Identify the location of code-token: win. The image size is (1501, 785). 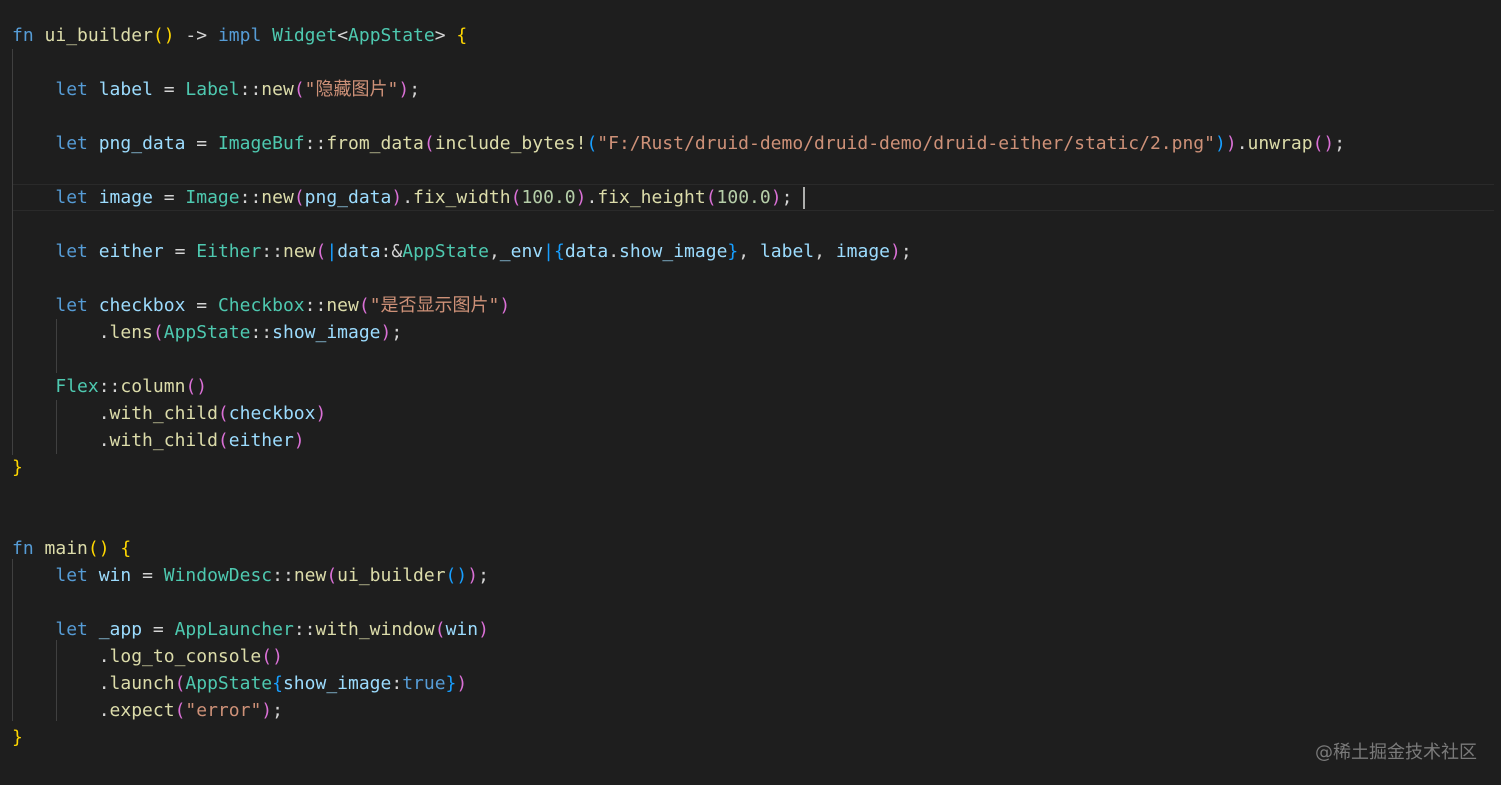
(115, 575).